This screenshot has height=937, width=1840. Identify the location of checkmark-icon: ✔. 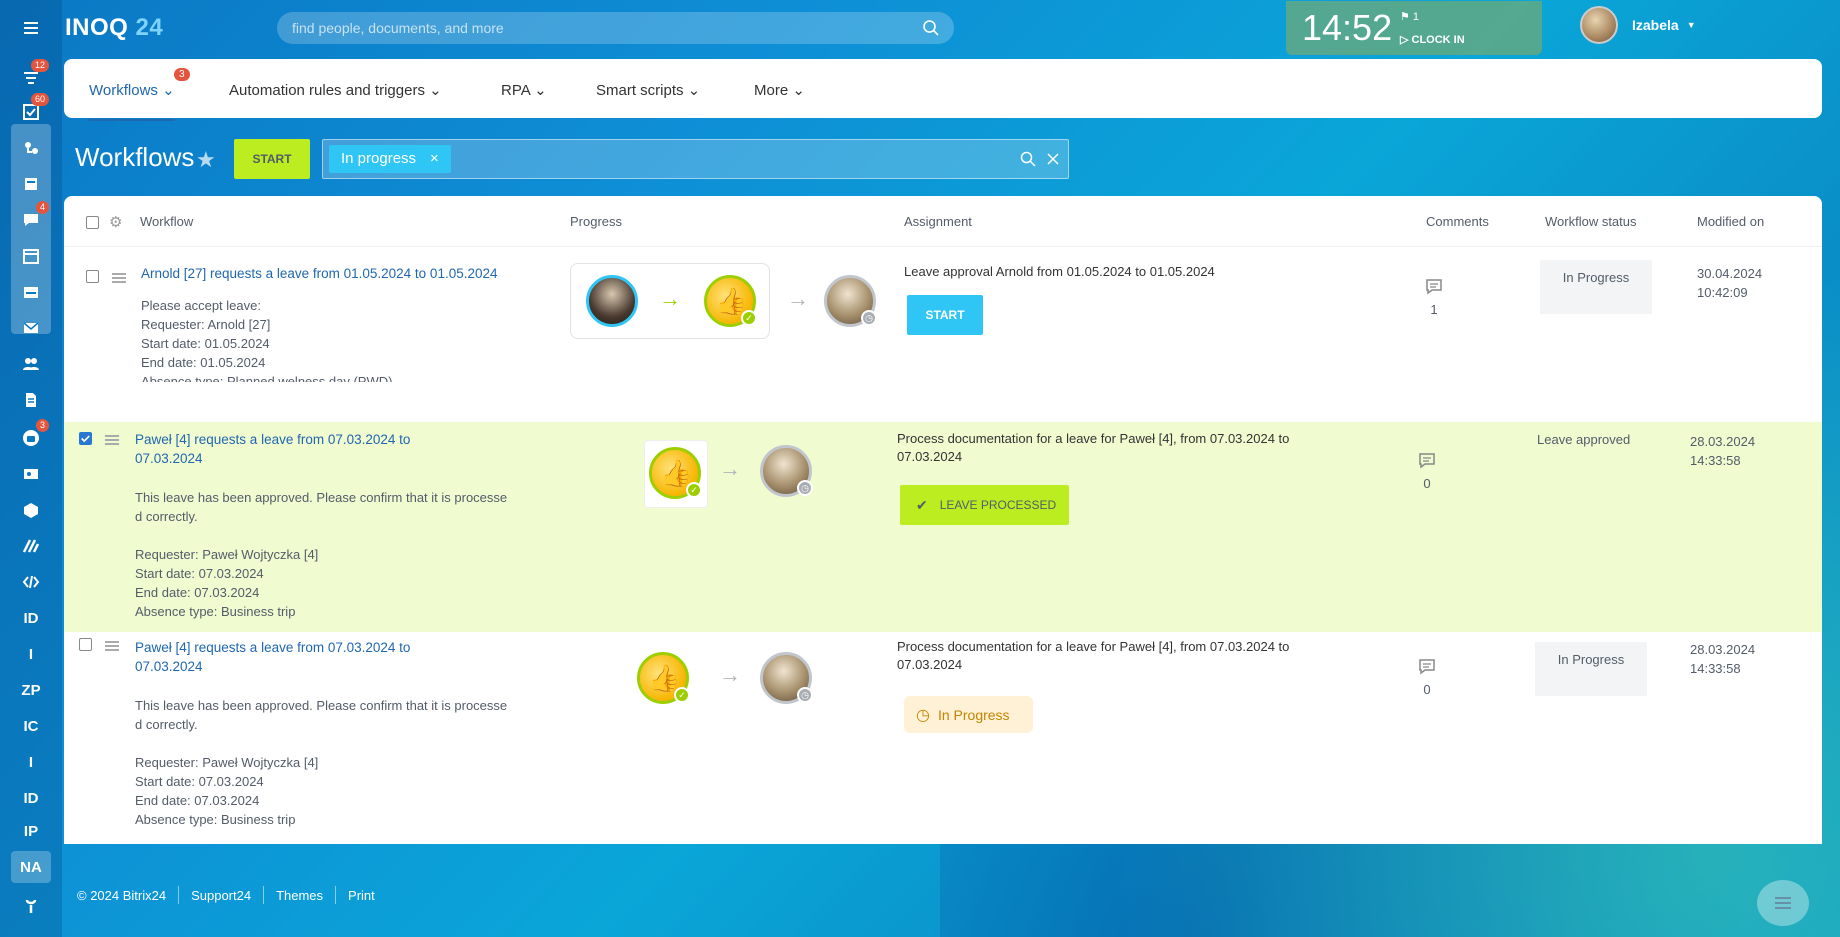
(922, 504).